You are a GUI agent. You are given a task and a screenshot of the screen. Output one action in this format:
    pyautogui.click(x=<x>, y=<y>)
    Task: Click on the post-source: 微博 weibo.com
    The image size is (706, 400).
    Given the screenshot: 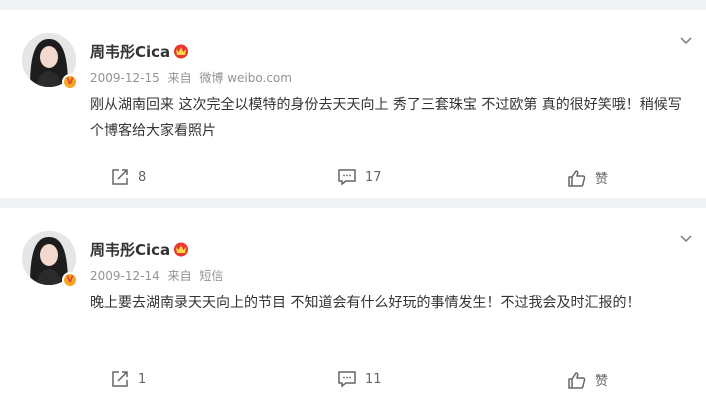 What is the action you would take?
    pyautogui.click(x=245, y=78)
    